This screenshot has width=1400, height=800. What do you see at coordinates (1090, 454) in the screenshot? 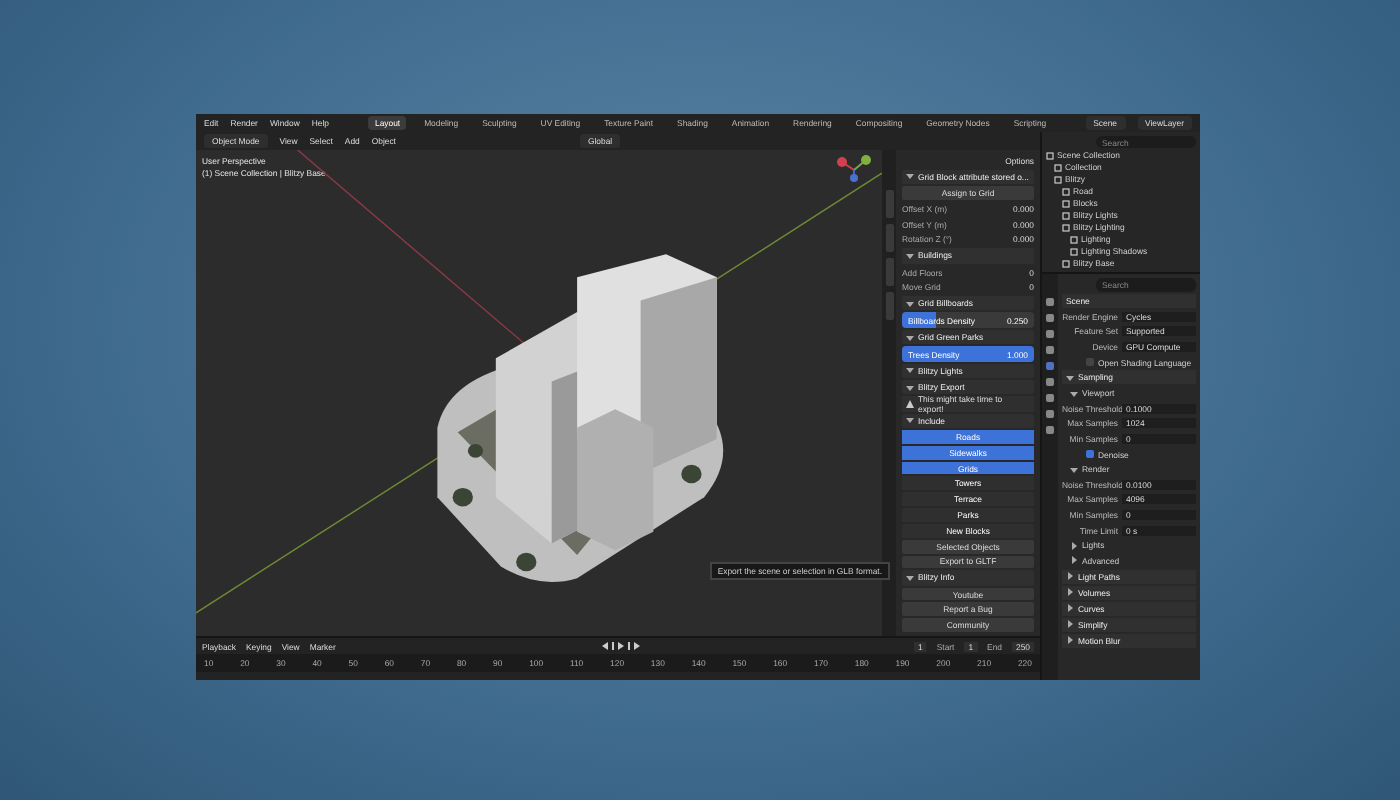
I see `checkbox` at bounding box center [1090, 454].